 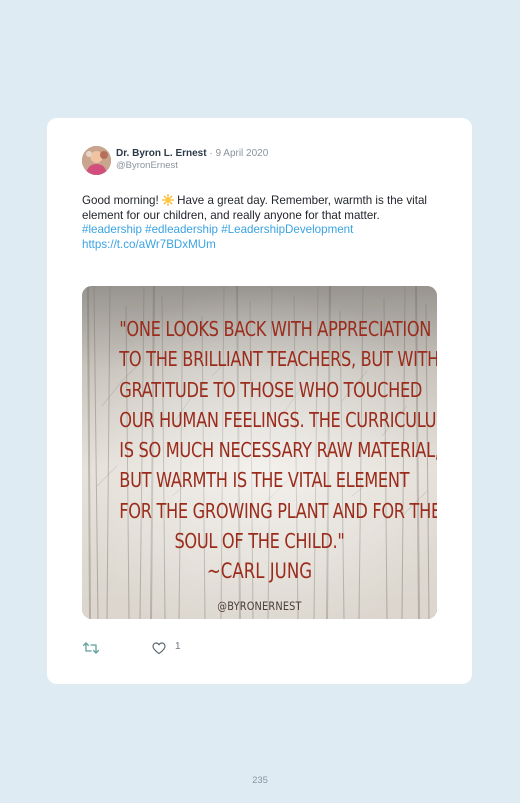 What do you see at coordinates (147, 165) in the screenshot?
I see `author-handle: @ByronErnest` at bounding box center [147, 165].